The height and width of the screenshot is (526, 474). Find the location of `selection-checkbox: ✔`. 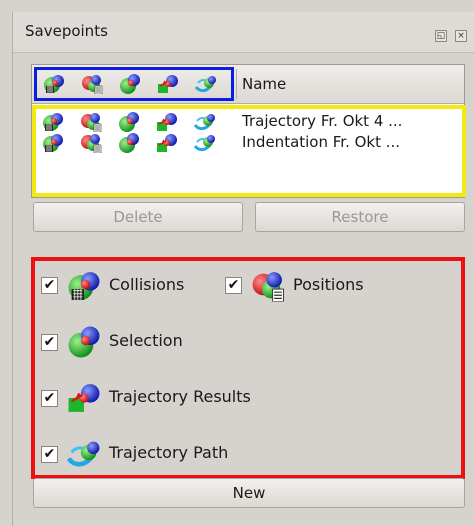

selection-checkbox: ✔ is located at coordinates (49, 342).